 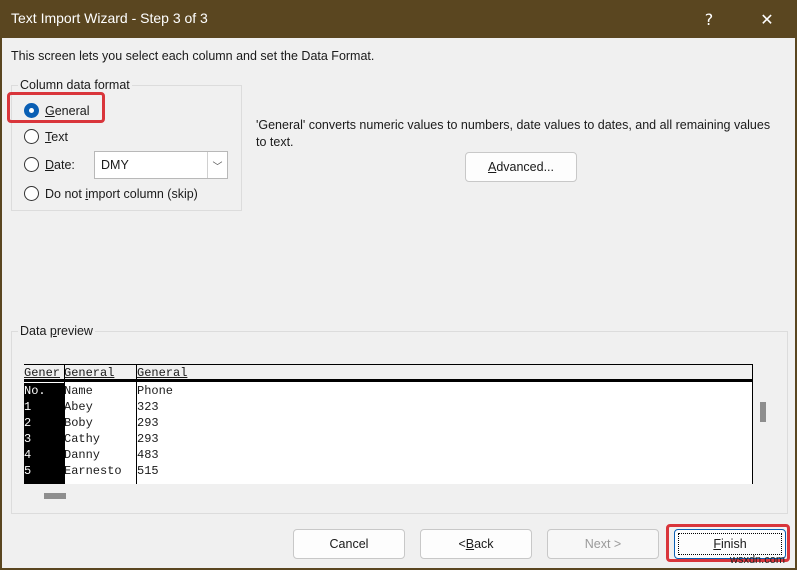 I want to click on date-format-value: DMY, so click(x=115, y=165).